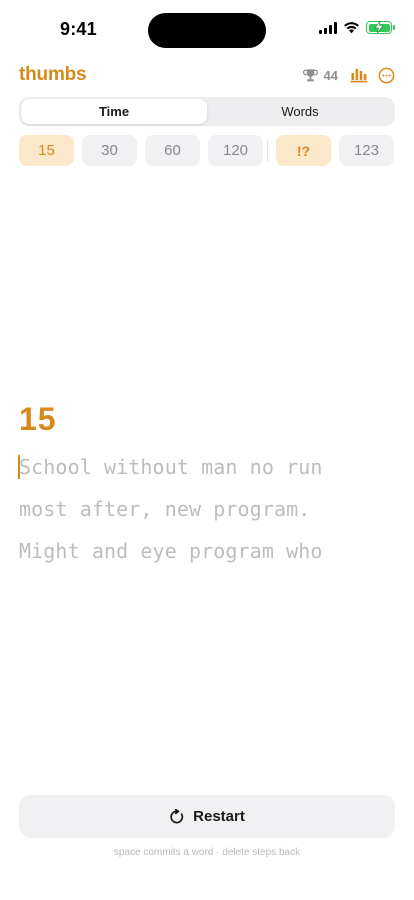  What do you see at coordinates (267, 150) in the screenshot?
I see `options-divider` at bounding box center [267, 150].